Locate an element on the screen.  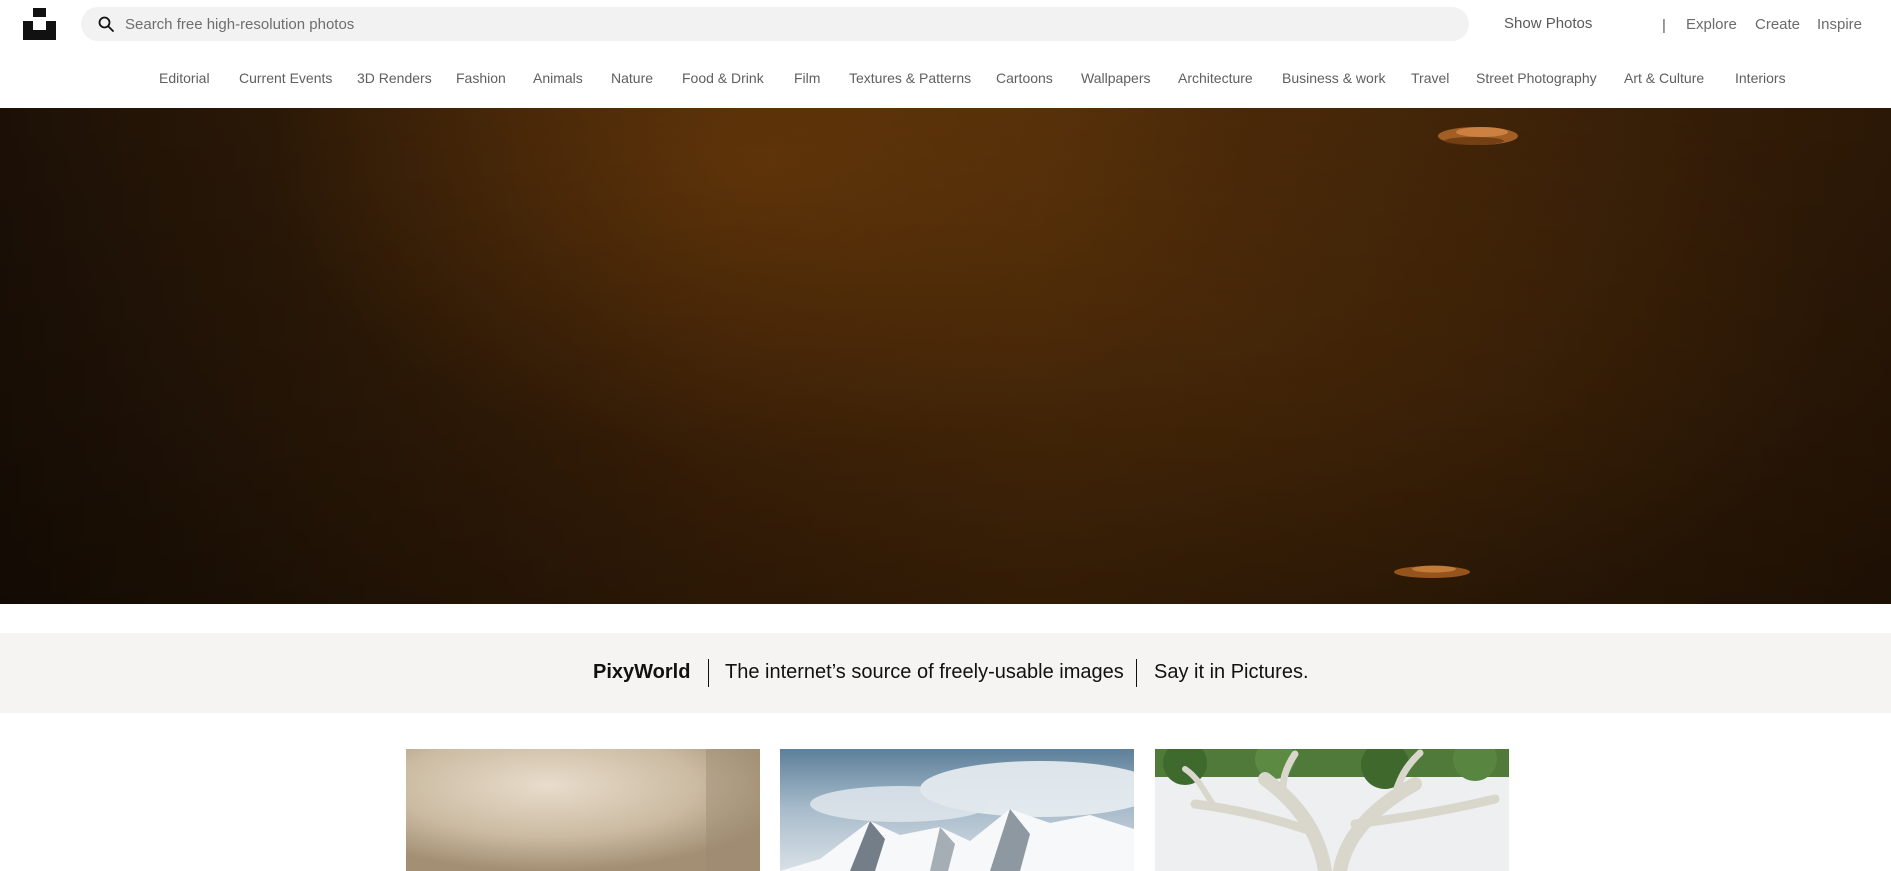
category-street-photography: Street Photography is located at coordinates (1536, 78).